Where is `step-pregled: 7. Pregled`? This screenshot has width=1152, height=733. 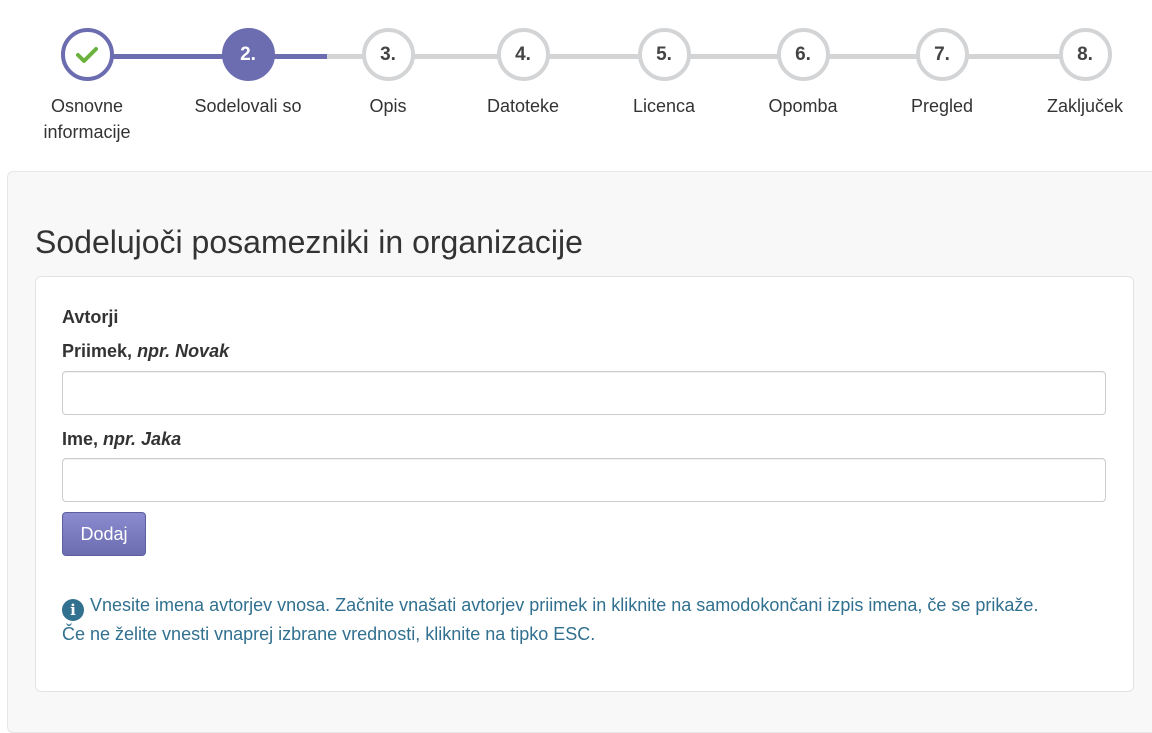
step-pregled: 7. Pregled is located at coordinates (942, 73).